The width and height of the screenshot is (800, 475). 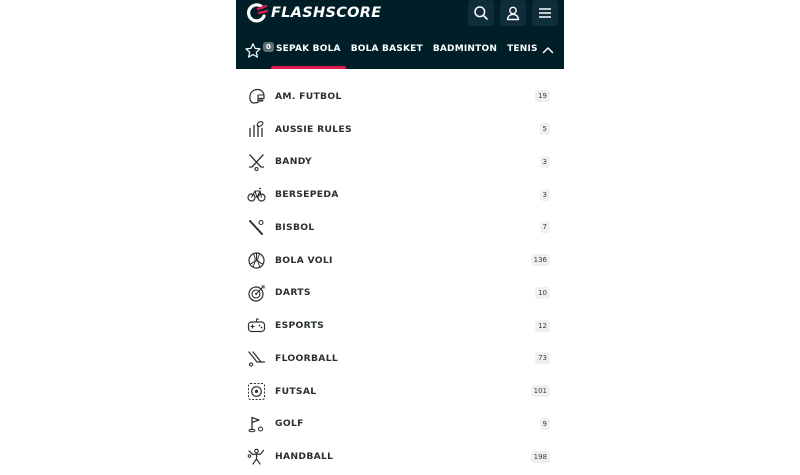 What do you see at coordinates (256, 227) in the screenshot?
I see `baseball-icon` at bounding box center [256, 227].